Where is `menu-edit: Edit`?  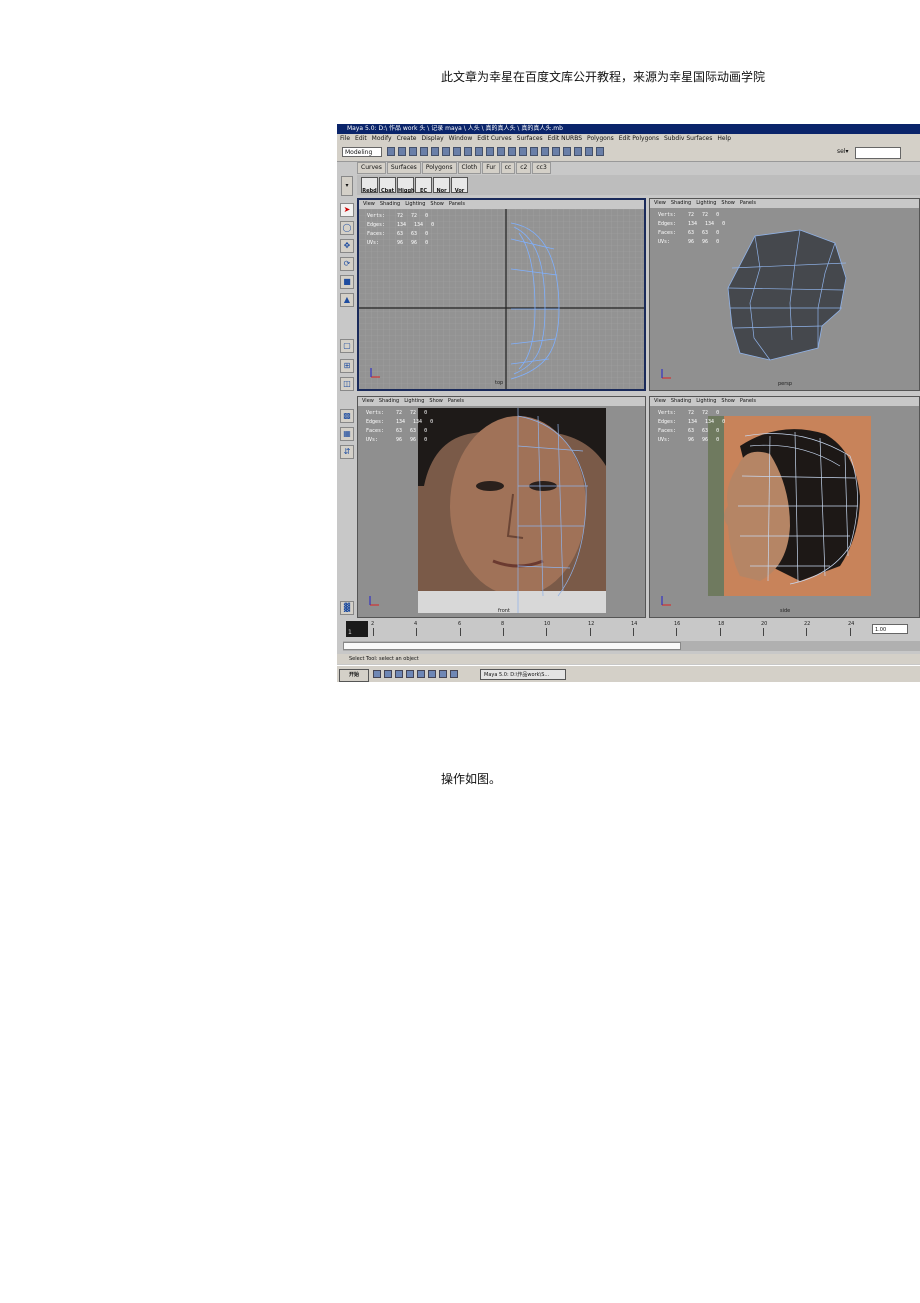 menu-edit: Edit is located at coordinates (361, 139).